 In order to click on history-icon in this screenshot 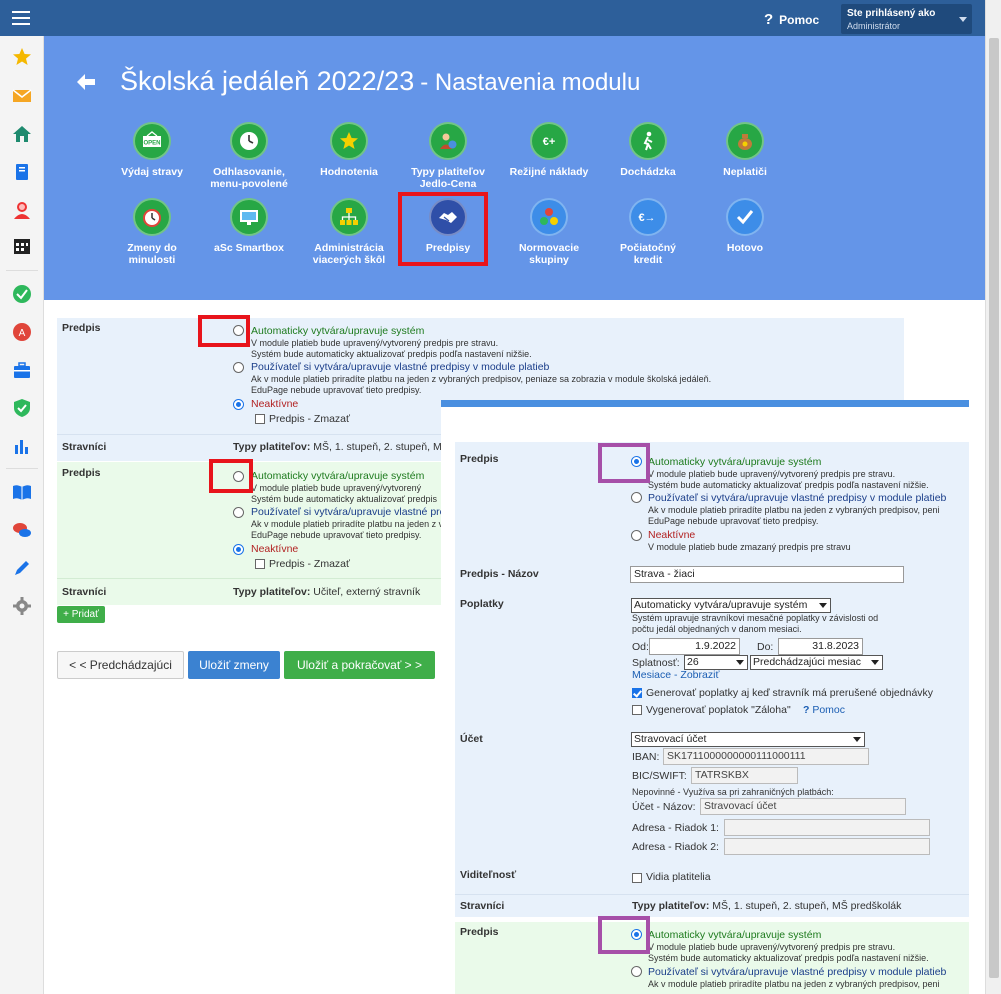, I will do `click(152, 217)`.